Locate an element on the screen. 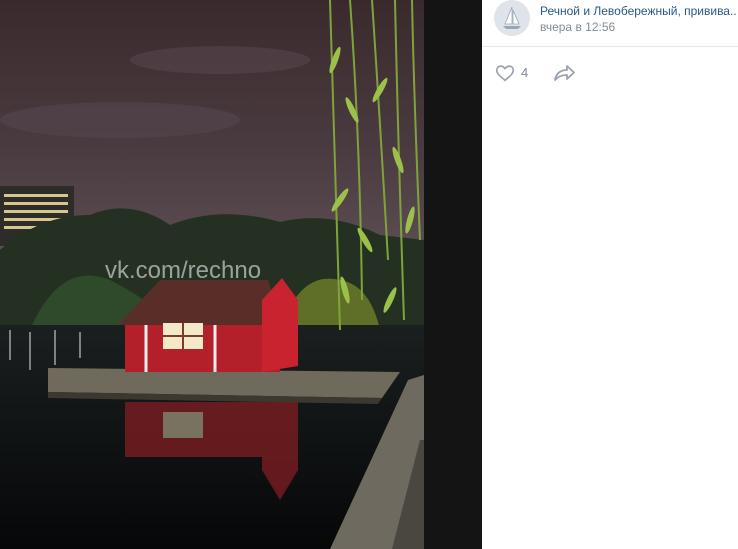 This screenshot has width=738, height=549. share-button is located at coordinates (564, 73).